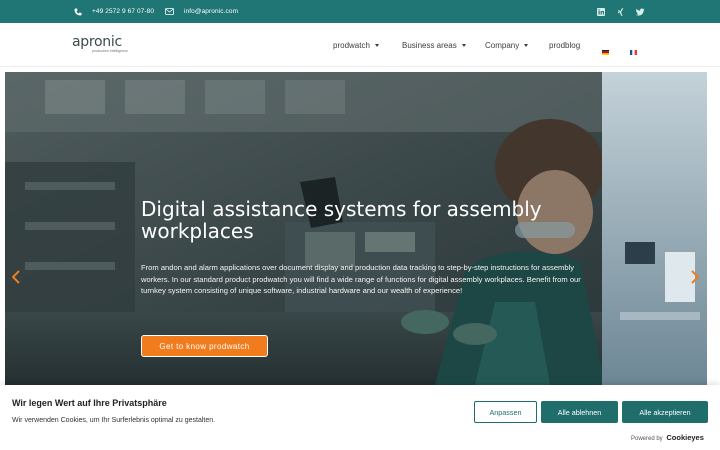  What do you see at coordinates (78, 12) in the screenshot?
I see `phone-icon` at bounding box center [78, 12].